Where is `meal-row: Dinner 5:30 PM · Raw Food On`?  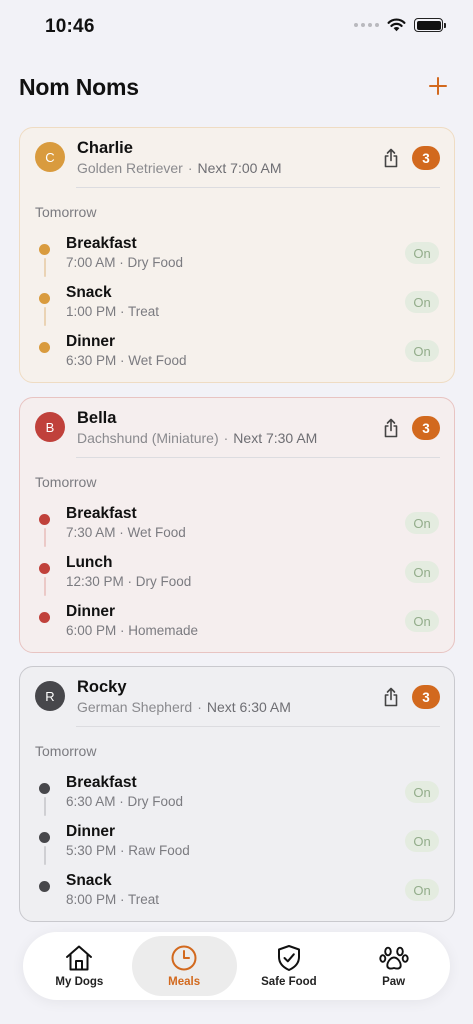
meal-row: Dinner 5:30 PM · Raw Food On is located at coordinates (237, 845).